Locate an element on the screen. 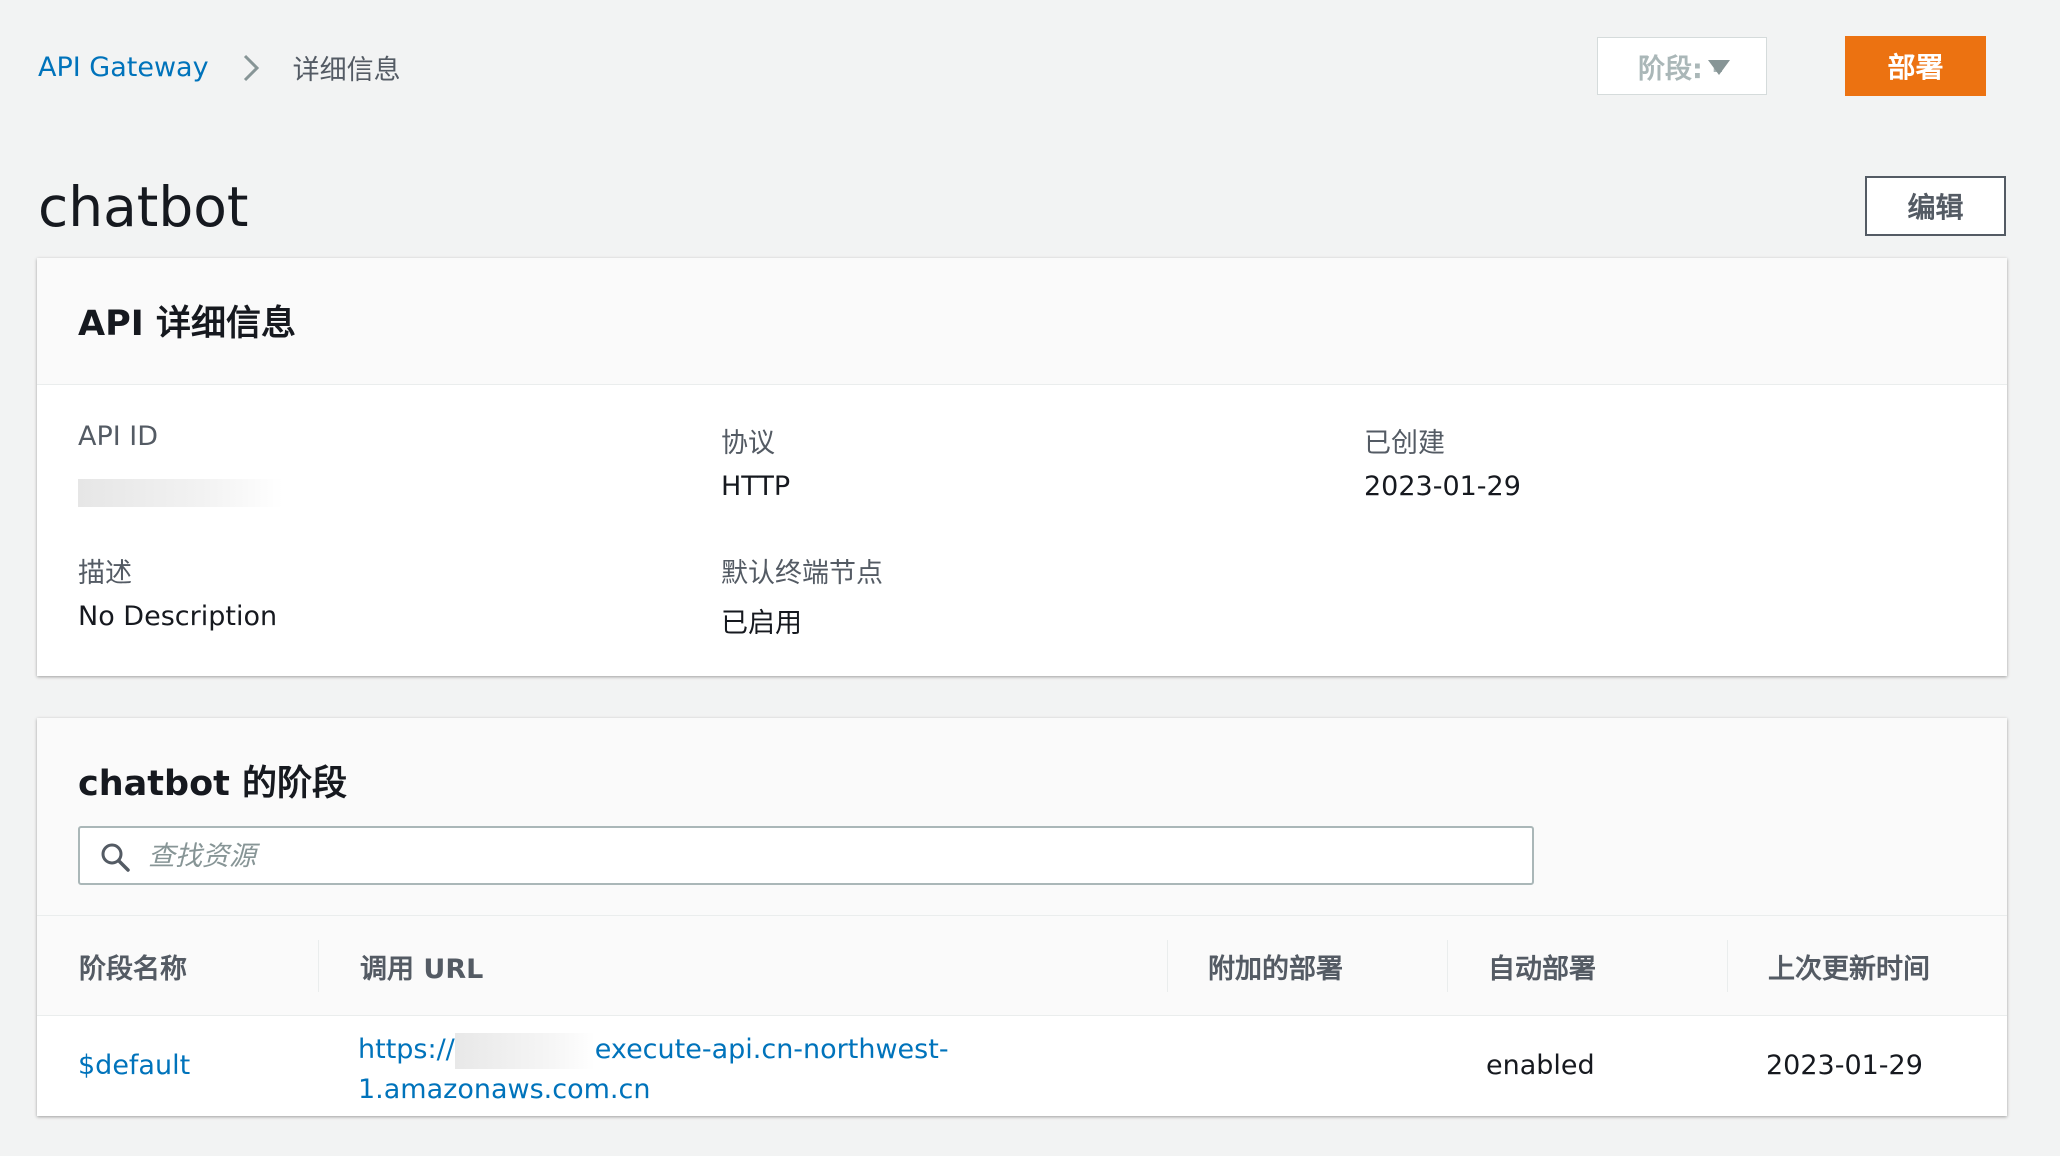  auto-deploy-value: enabled is located at coordinates (1540, 1065).